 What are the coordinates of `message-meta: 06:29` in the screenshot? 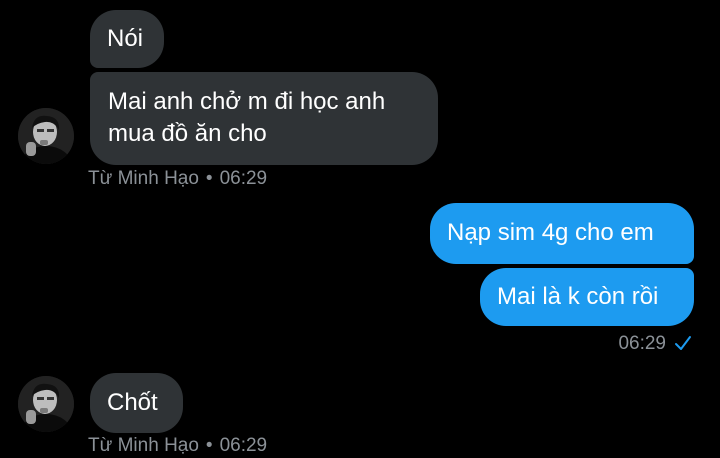 It's located at (655, 344).